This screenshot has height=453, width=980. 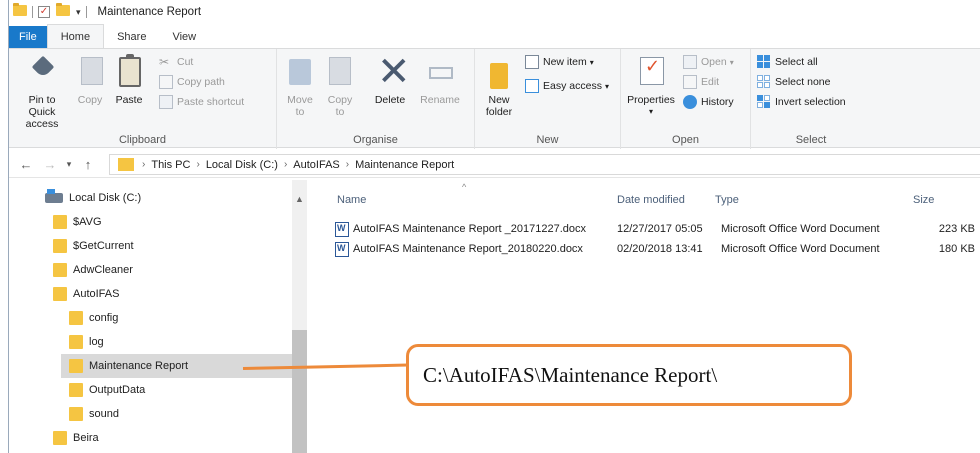 I want to click on back-arrow-icon: ←, so click(x=26, y=164).